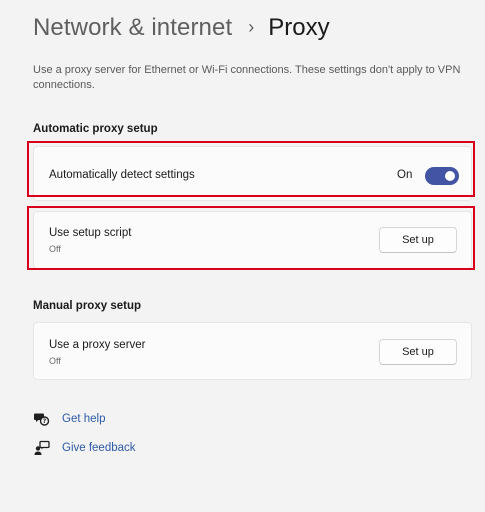 The image size is (485, 512). Describe the element at coordinates (95, 129) in the screenshot. I see `automatic-proxy-heading: Automatic proxy setup` at that location.